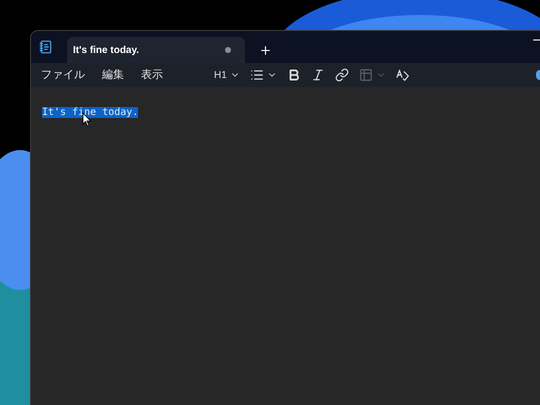  Describe the element at coordinates (152, 75) in the screenshot. I see `menu-item: 表示` at that location.